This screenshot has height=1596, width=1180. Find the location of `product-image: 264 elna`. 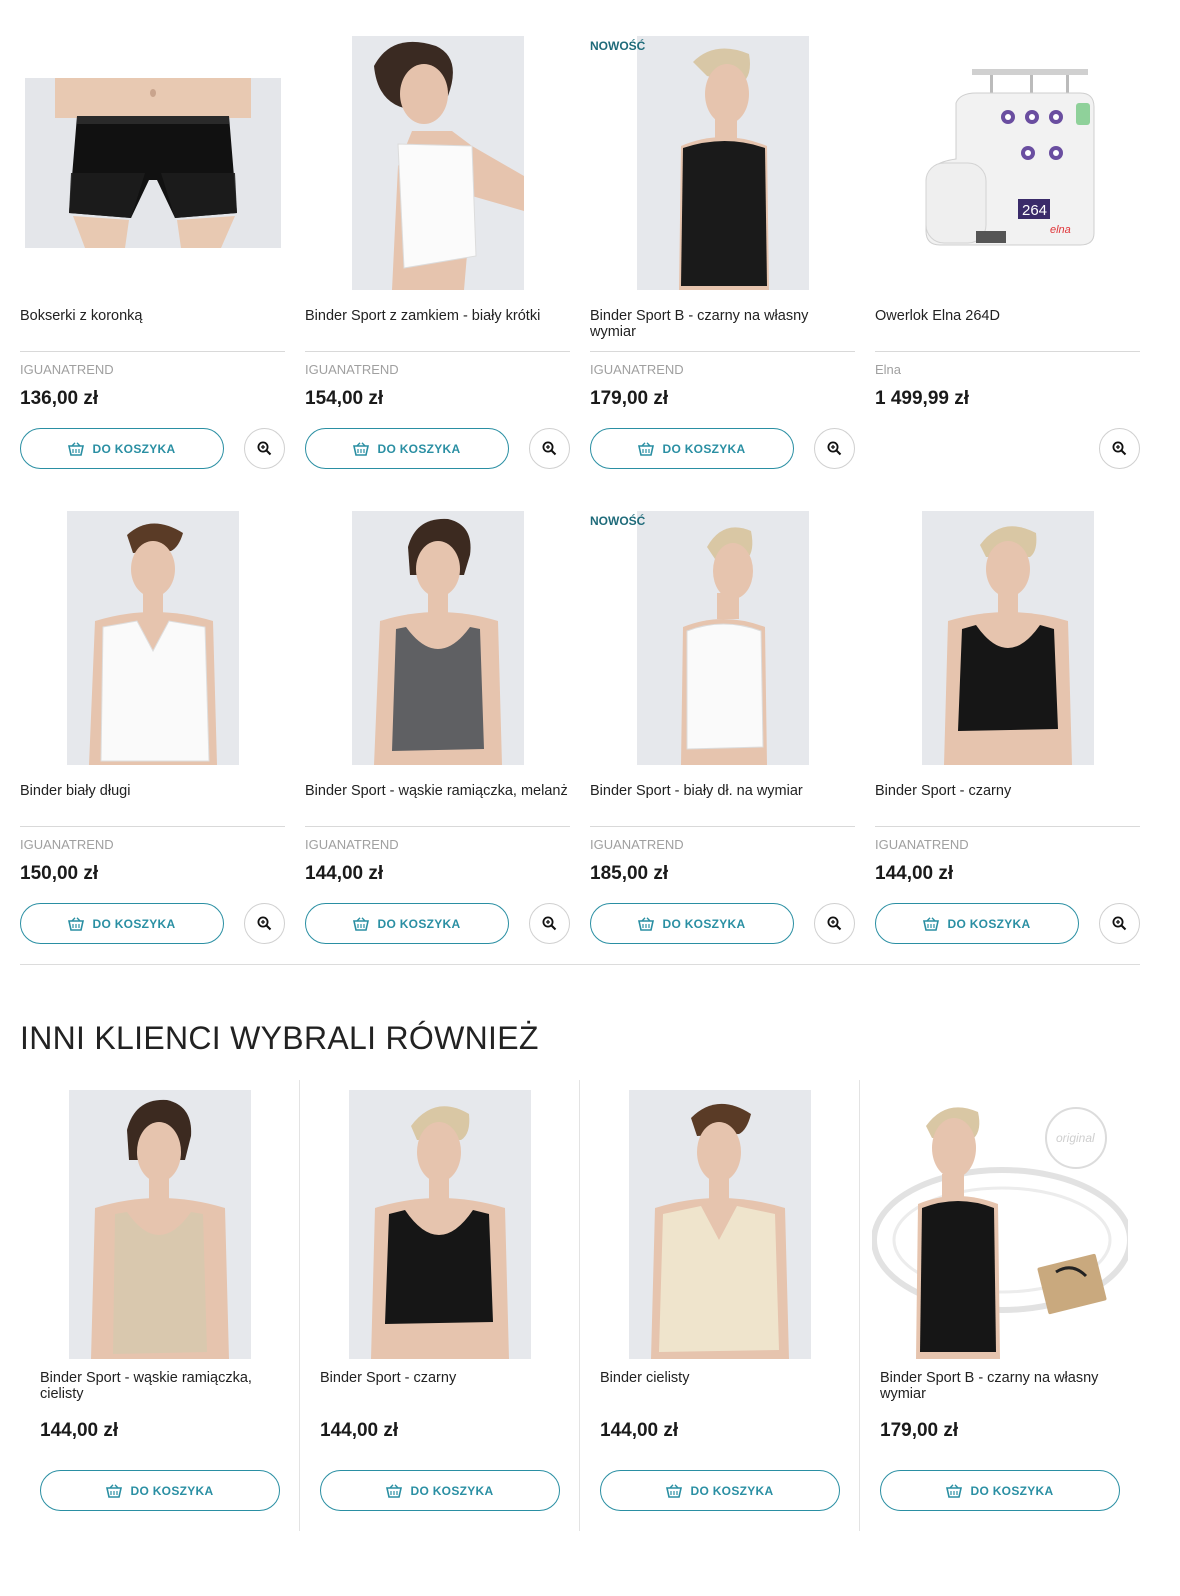

product-image: 264 elna is located at coordinates (1007, 162).